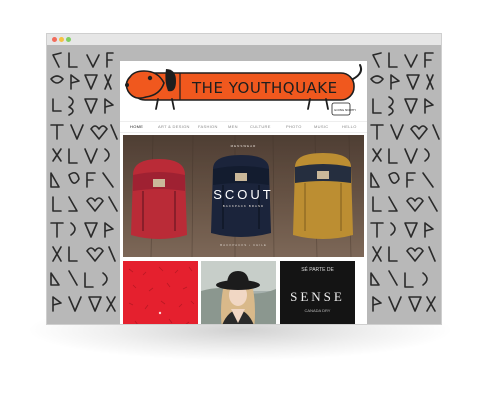  I want to click on nav-item-men: MEN, so click(233, 126).